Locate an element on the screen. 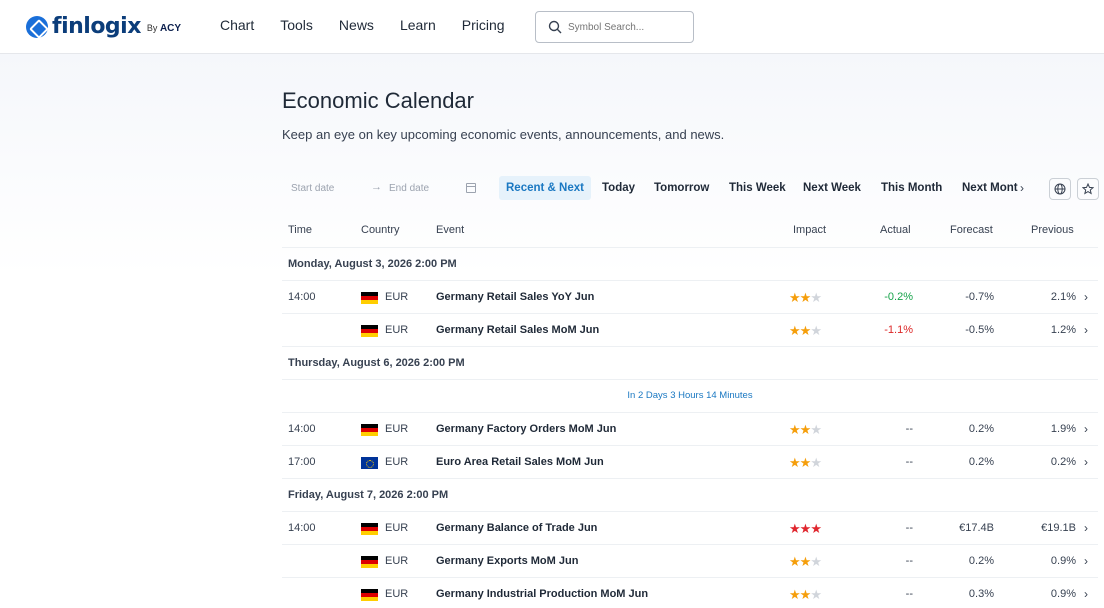  header-previous: Previous is located at coordinates (1052, 230).